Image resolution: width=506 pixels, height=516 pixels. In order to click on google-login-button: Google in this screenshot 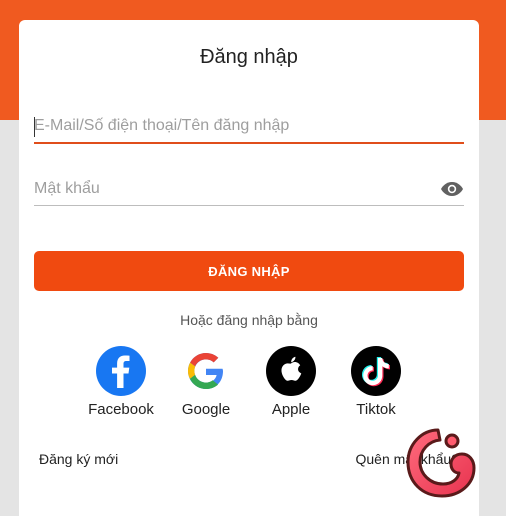, I will do `click(206, 382)`.